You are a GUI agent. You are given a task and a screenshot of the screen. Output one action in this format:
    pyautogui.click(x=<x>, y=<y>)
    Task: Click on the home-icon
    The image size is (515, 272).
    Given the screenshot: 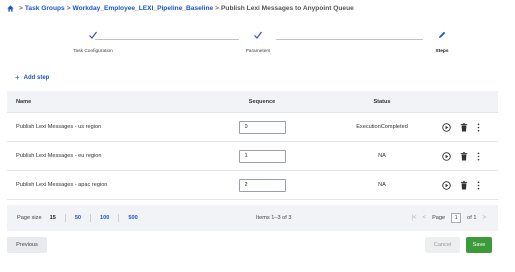 What is the action you would take?
    pyautogui.click(x=10, y=8)
    